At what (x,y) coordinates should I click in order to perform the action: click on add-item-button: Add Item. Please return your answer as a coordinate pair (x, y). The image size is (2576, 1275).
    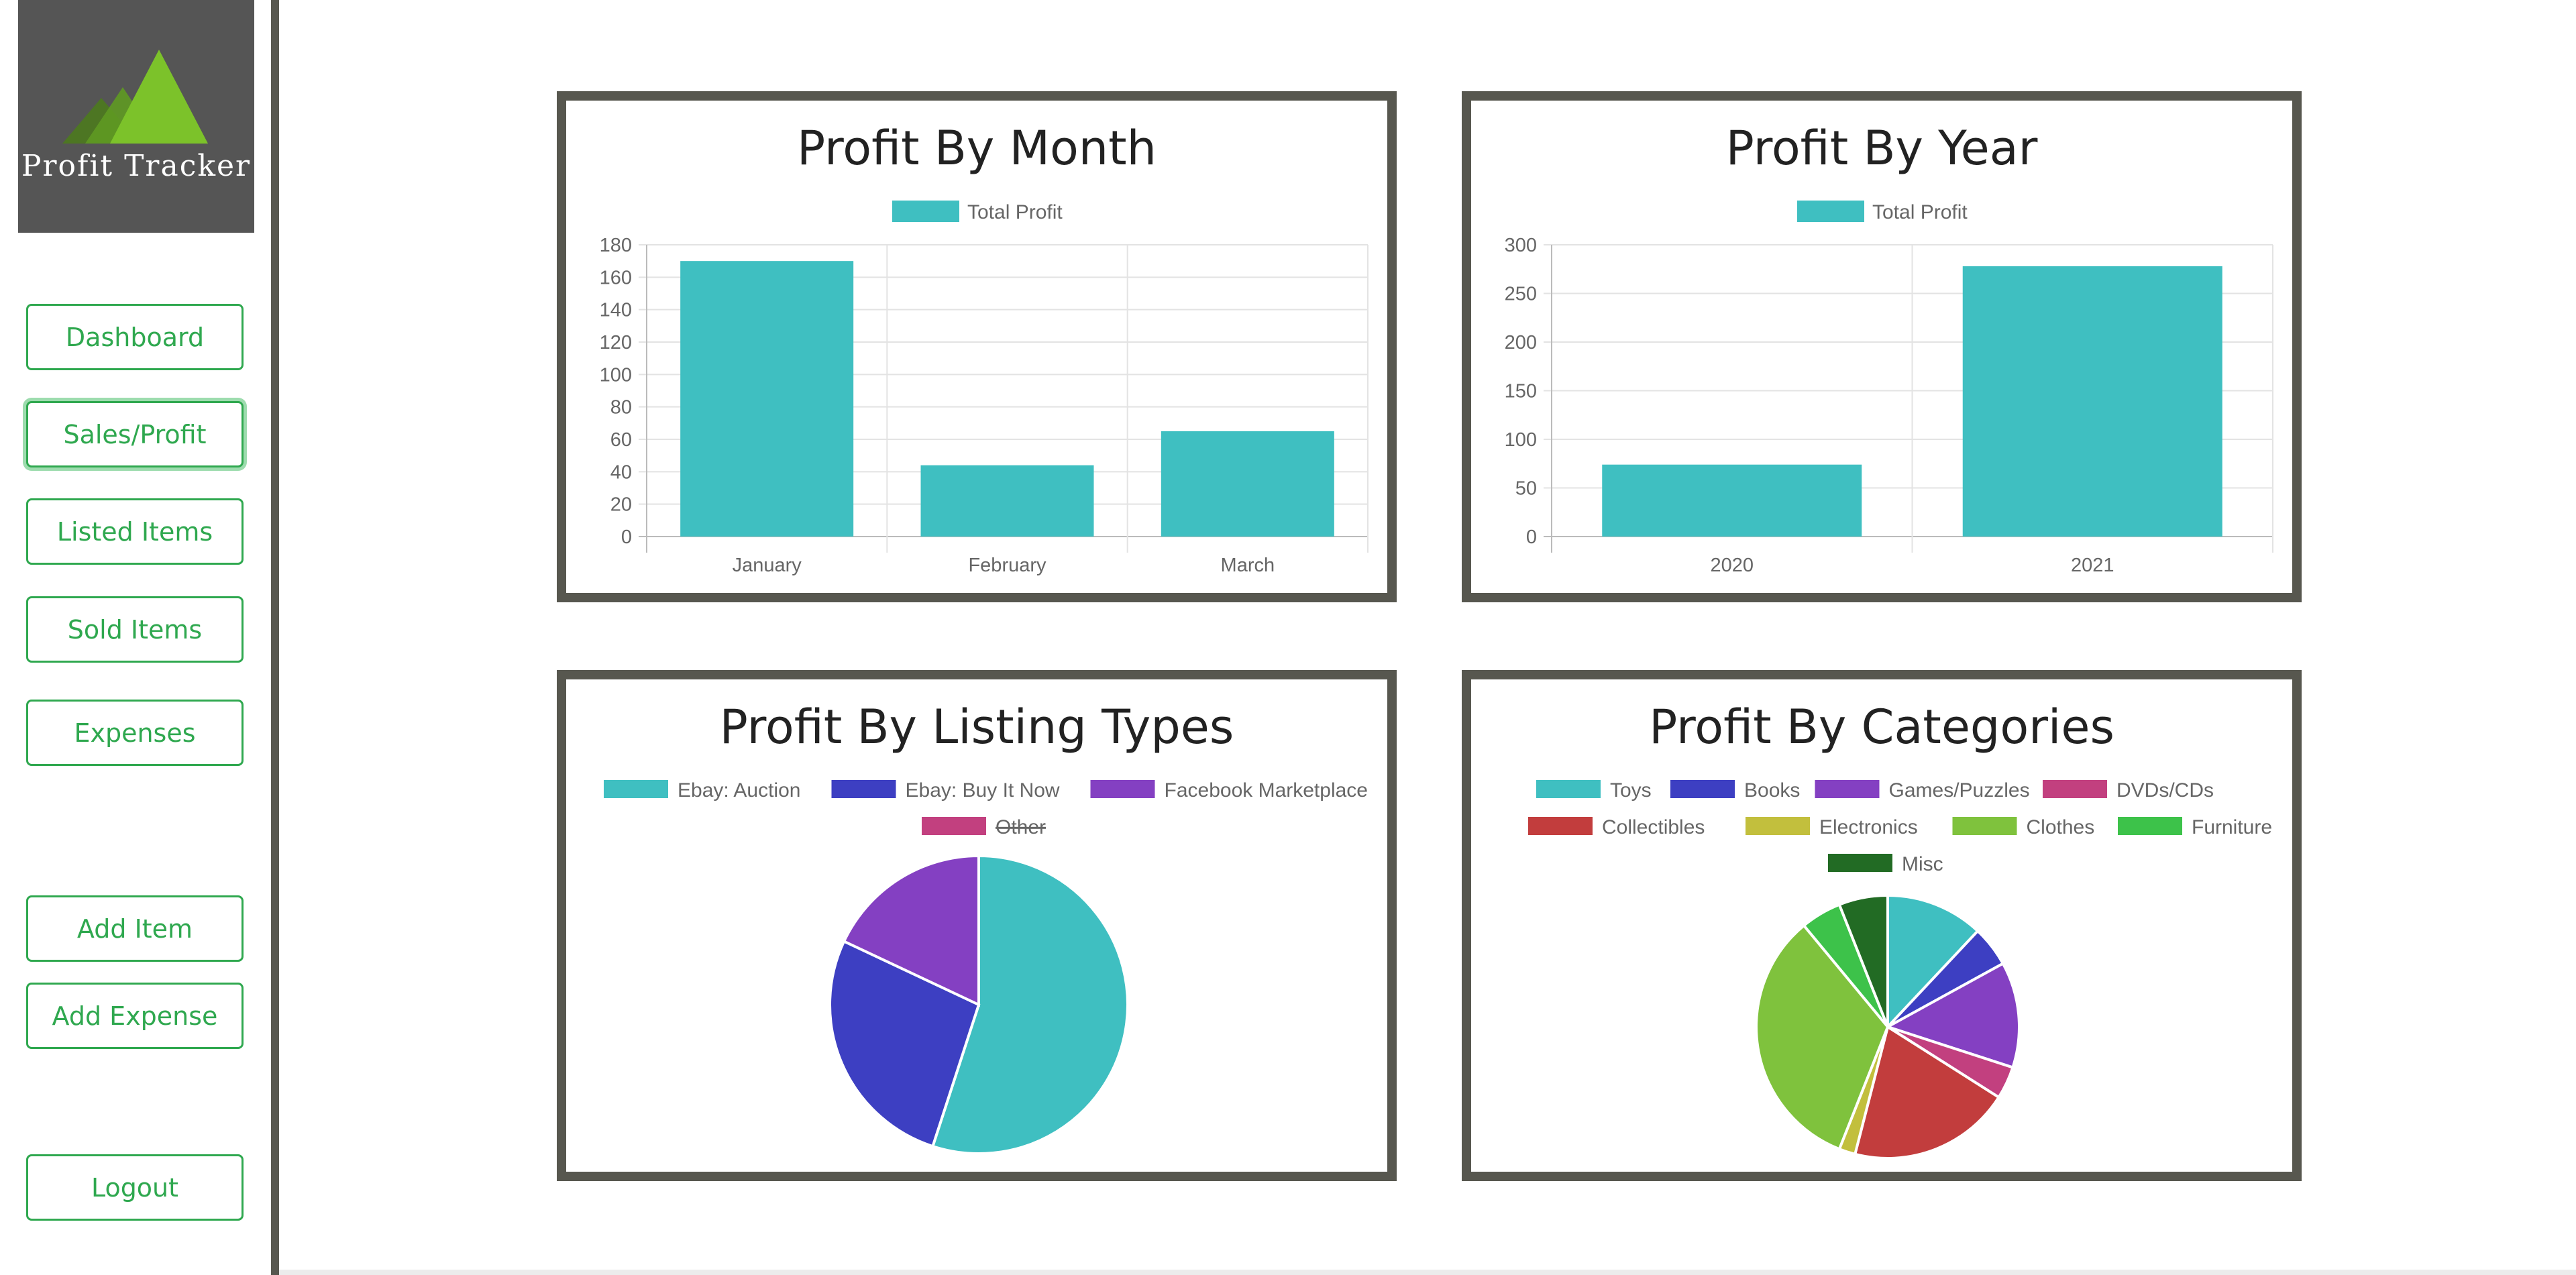
    Looking at the image, I should click on (135, 928).